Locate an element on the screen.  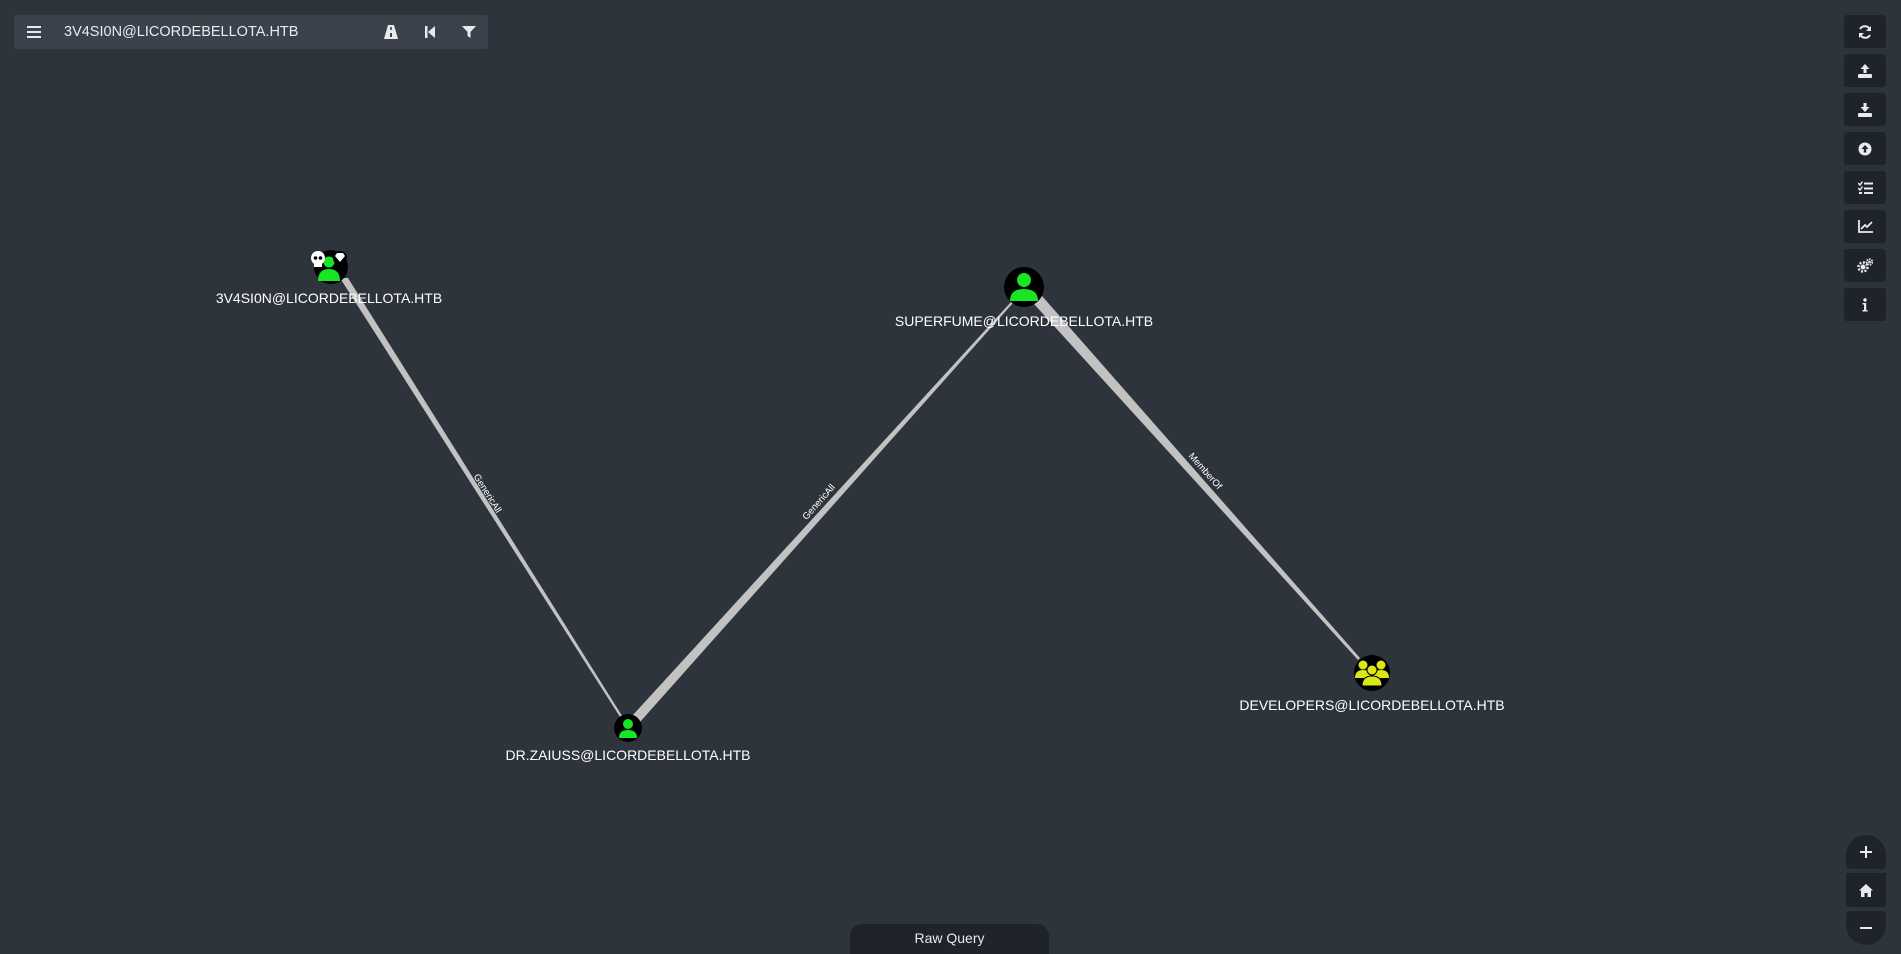
tasks-icon is located at coordinates (1865, 187).